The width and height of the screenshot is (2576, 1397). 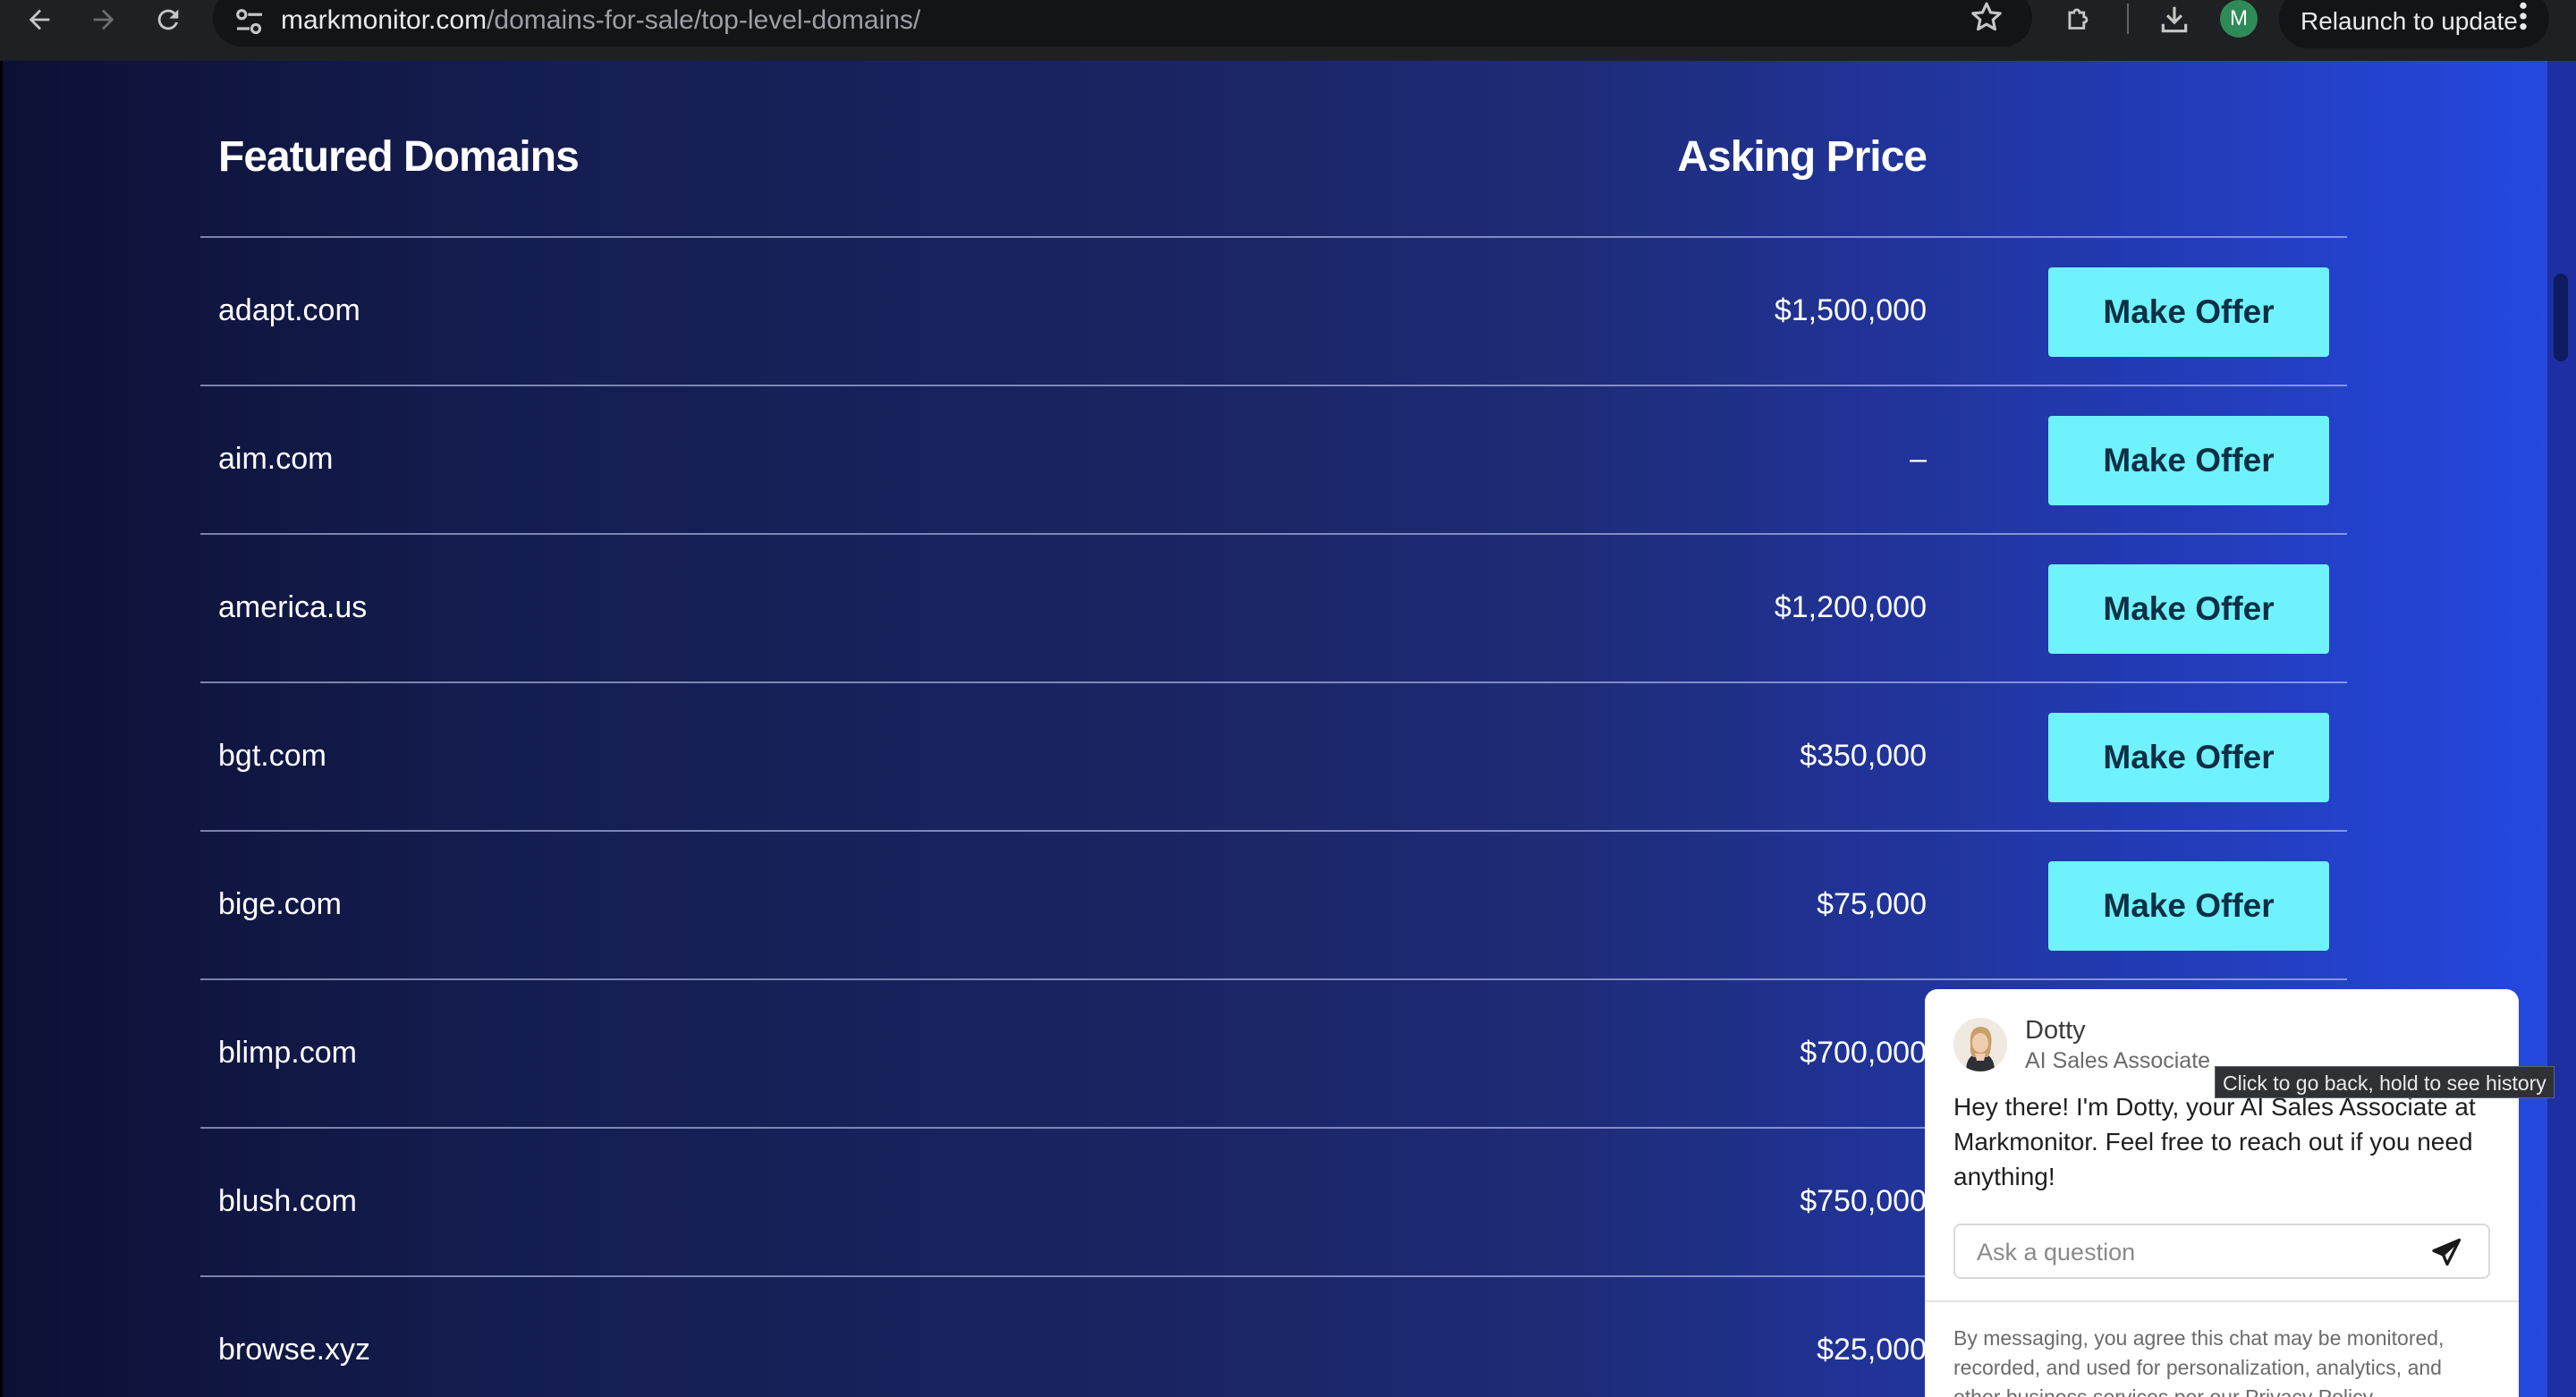 What do you see at coordinates (2523, 16) in the screenshot?
I see `more-vert-icon` at bounding box center [2523, 16].